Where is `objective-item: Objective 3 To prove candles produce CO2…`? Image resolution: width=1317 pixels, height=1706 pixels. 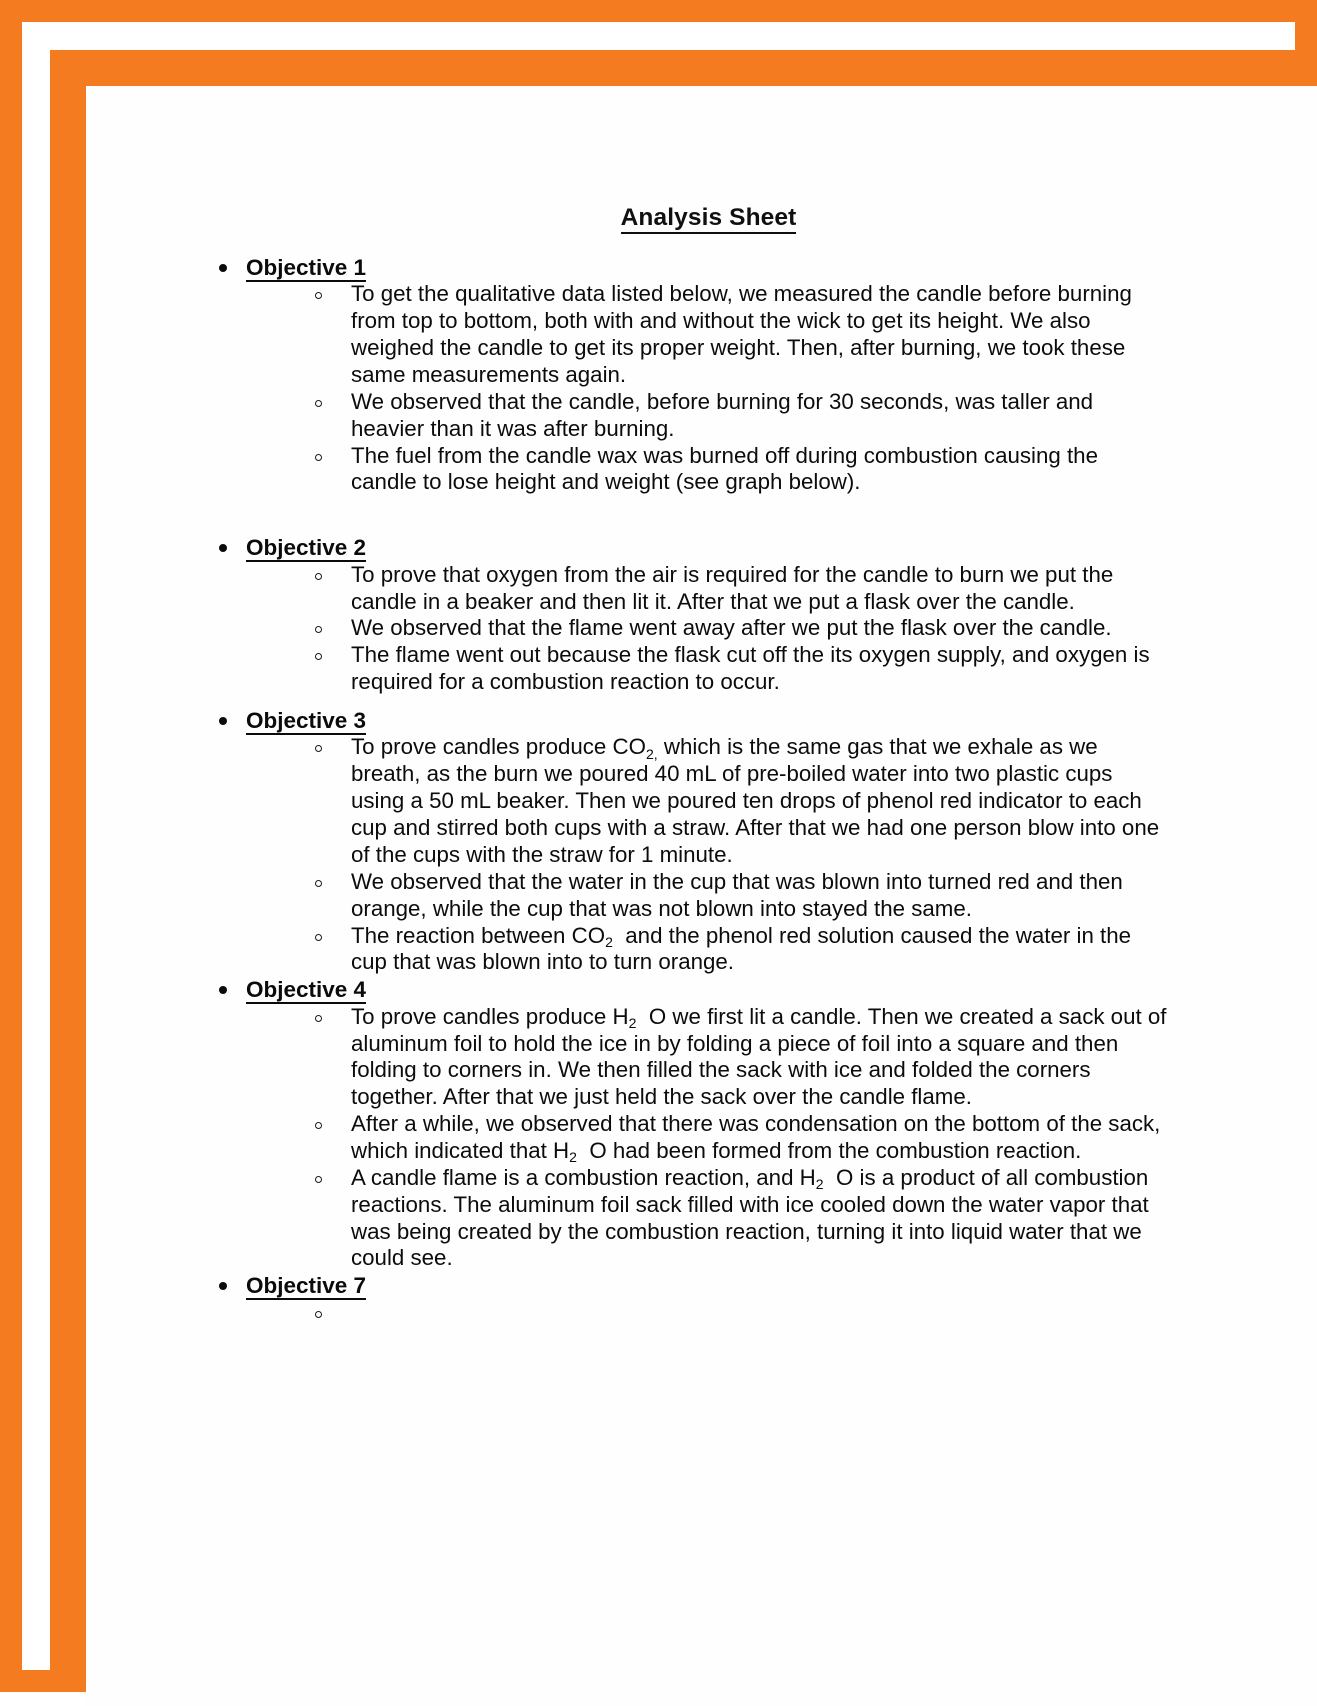 objective-item: Objective 3 To prove candles produce CO2… is located at coordinates (701, 841).